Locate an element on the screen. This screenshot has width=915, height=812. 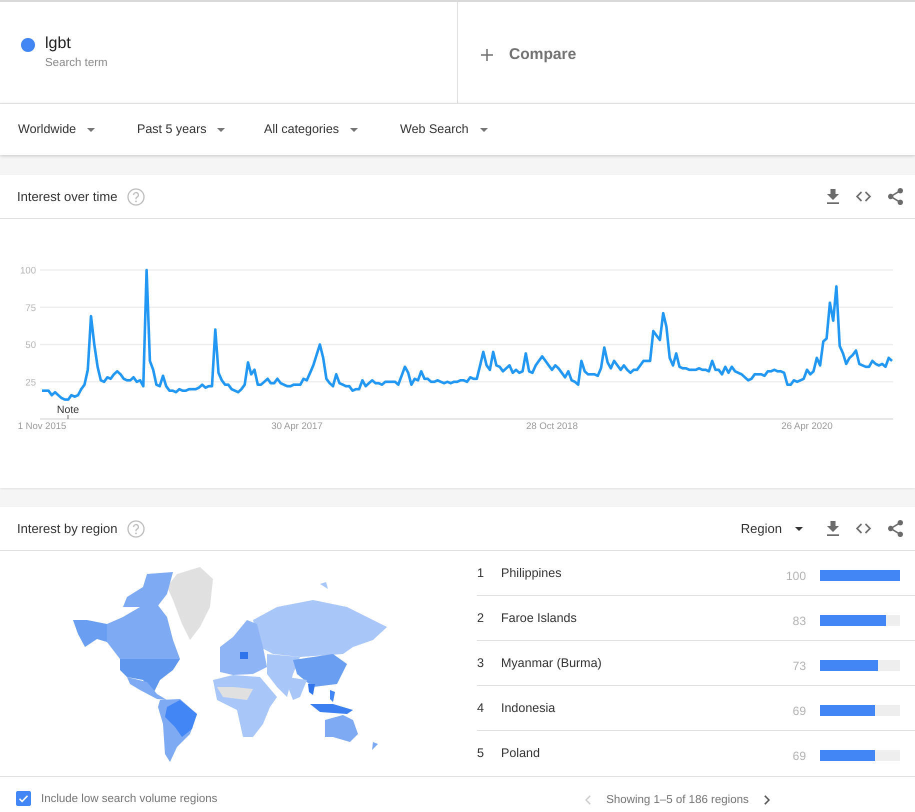
next-page-button is located at coordinates (767, 800).